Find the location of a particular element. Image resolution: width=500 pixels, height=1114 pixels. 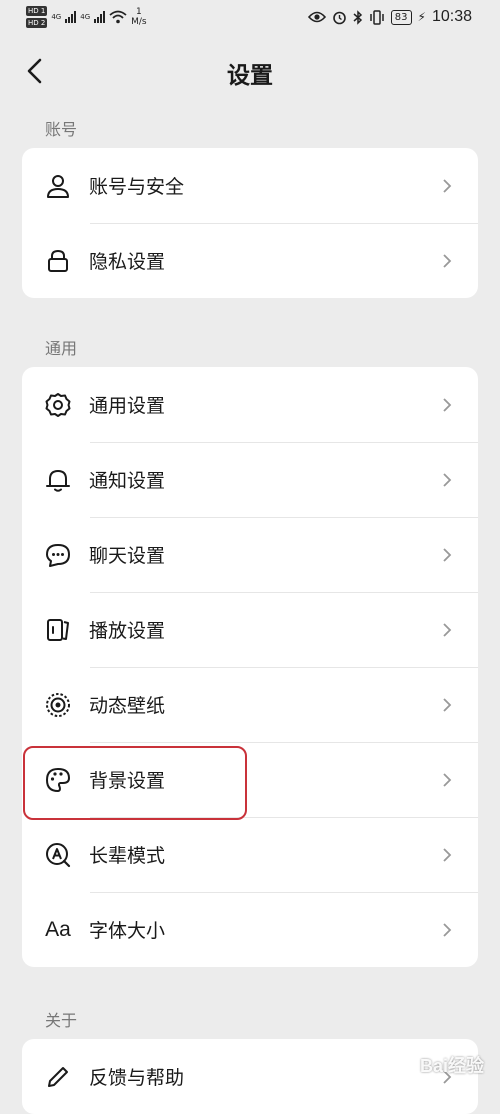

pencil-icon is located at coordinates (58, 1077).